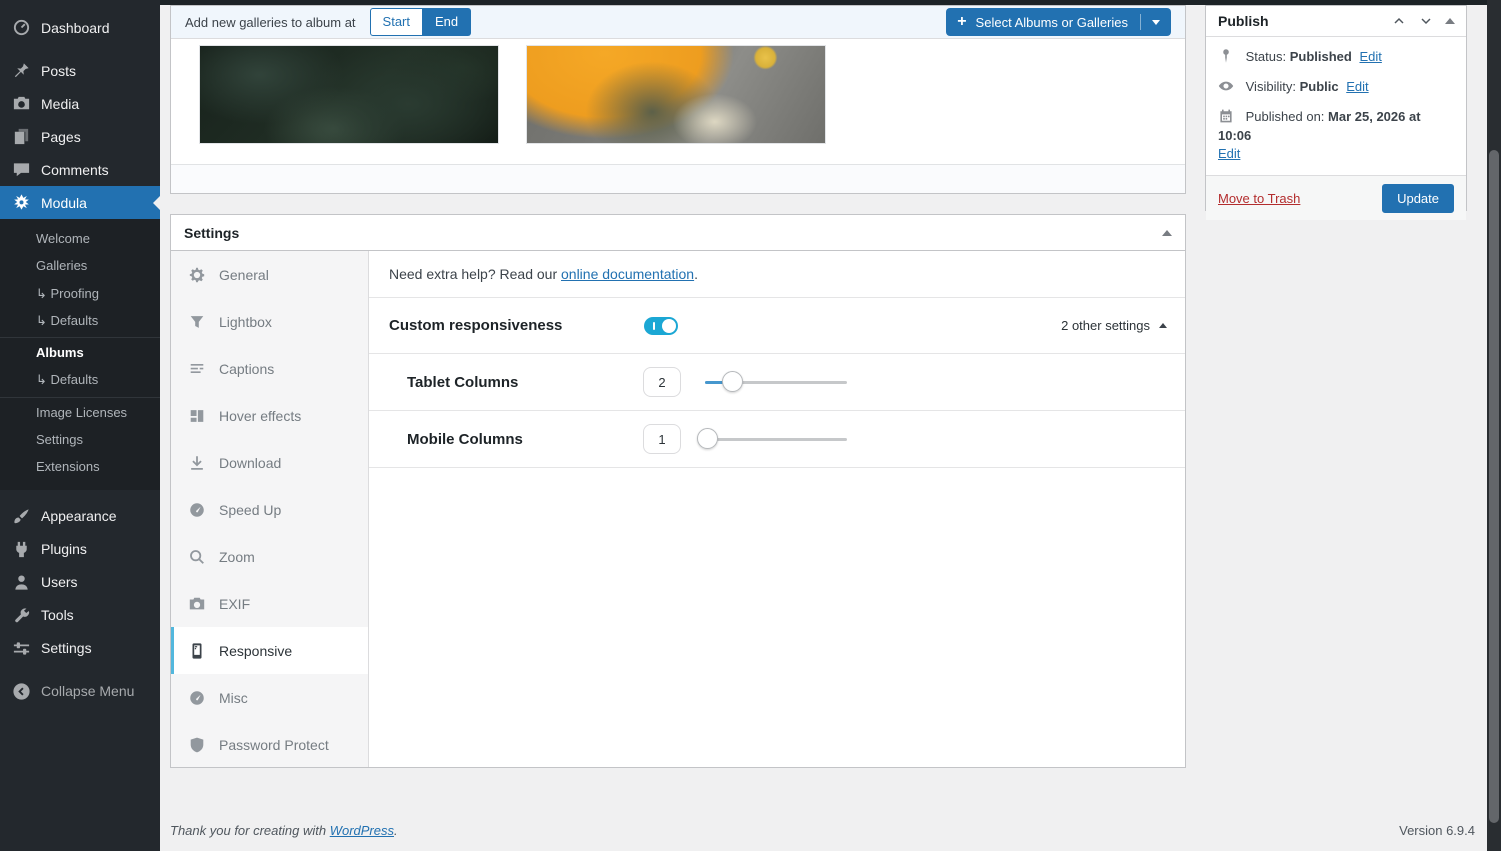 This screenshot has height=851, width=1501. I want to click on chevron-down-icon, so click(1156, 22).